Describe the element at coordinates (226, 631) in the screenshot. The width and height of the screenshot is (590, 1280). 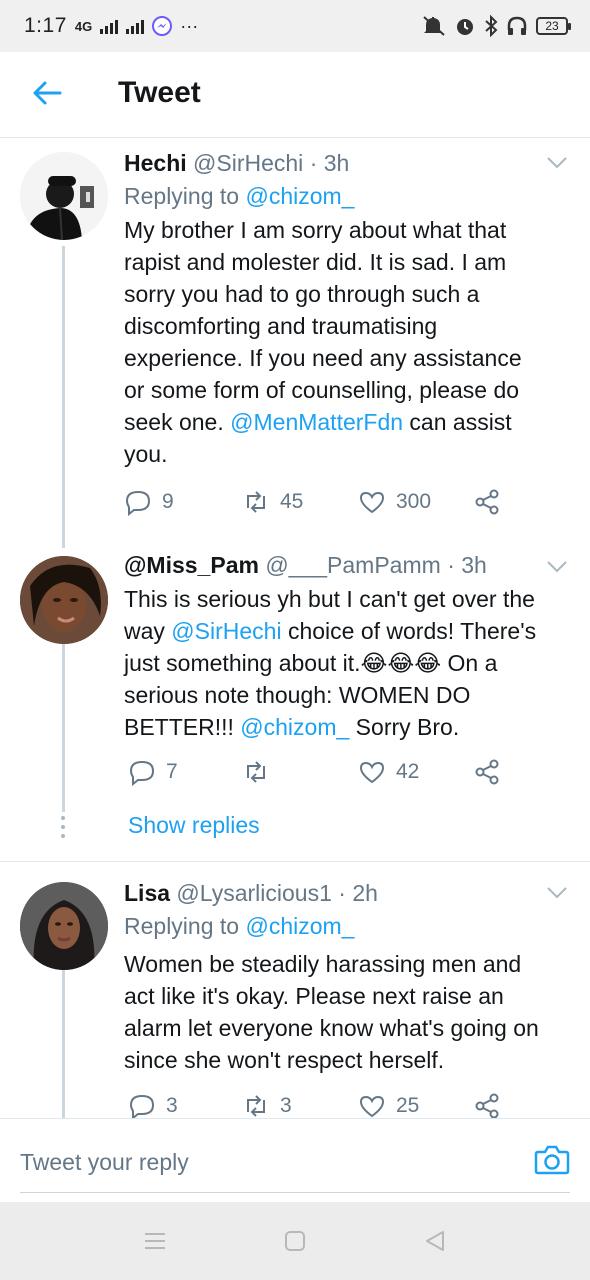
I see `mention-link: @SirHechi` at that location.